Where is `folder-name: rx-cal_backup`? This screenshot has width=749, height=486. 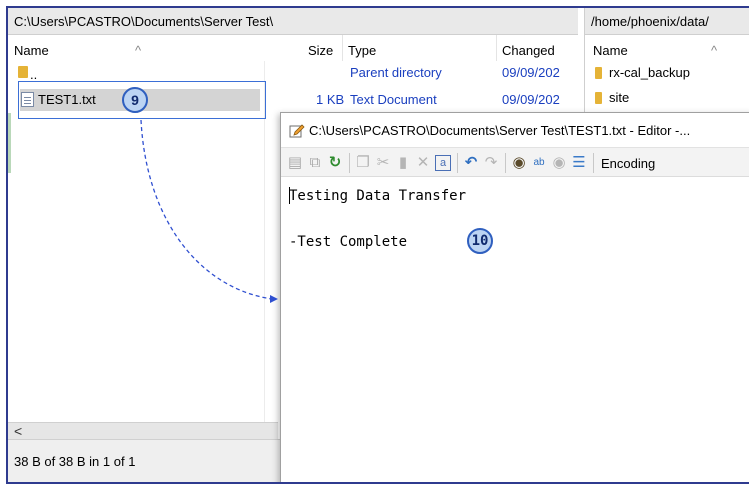
folder-name: rx-cal_backup is located at coordinates (649, 72).